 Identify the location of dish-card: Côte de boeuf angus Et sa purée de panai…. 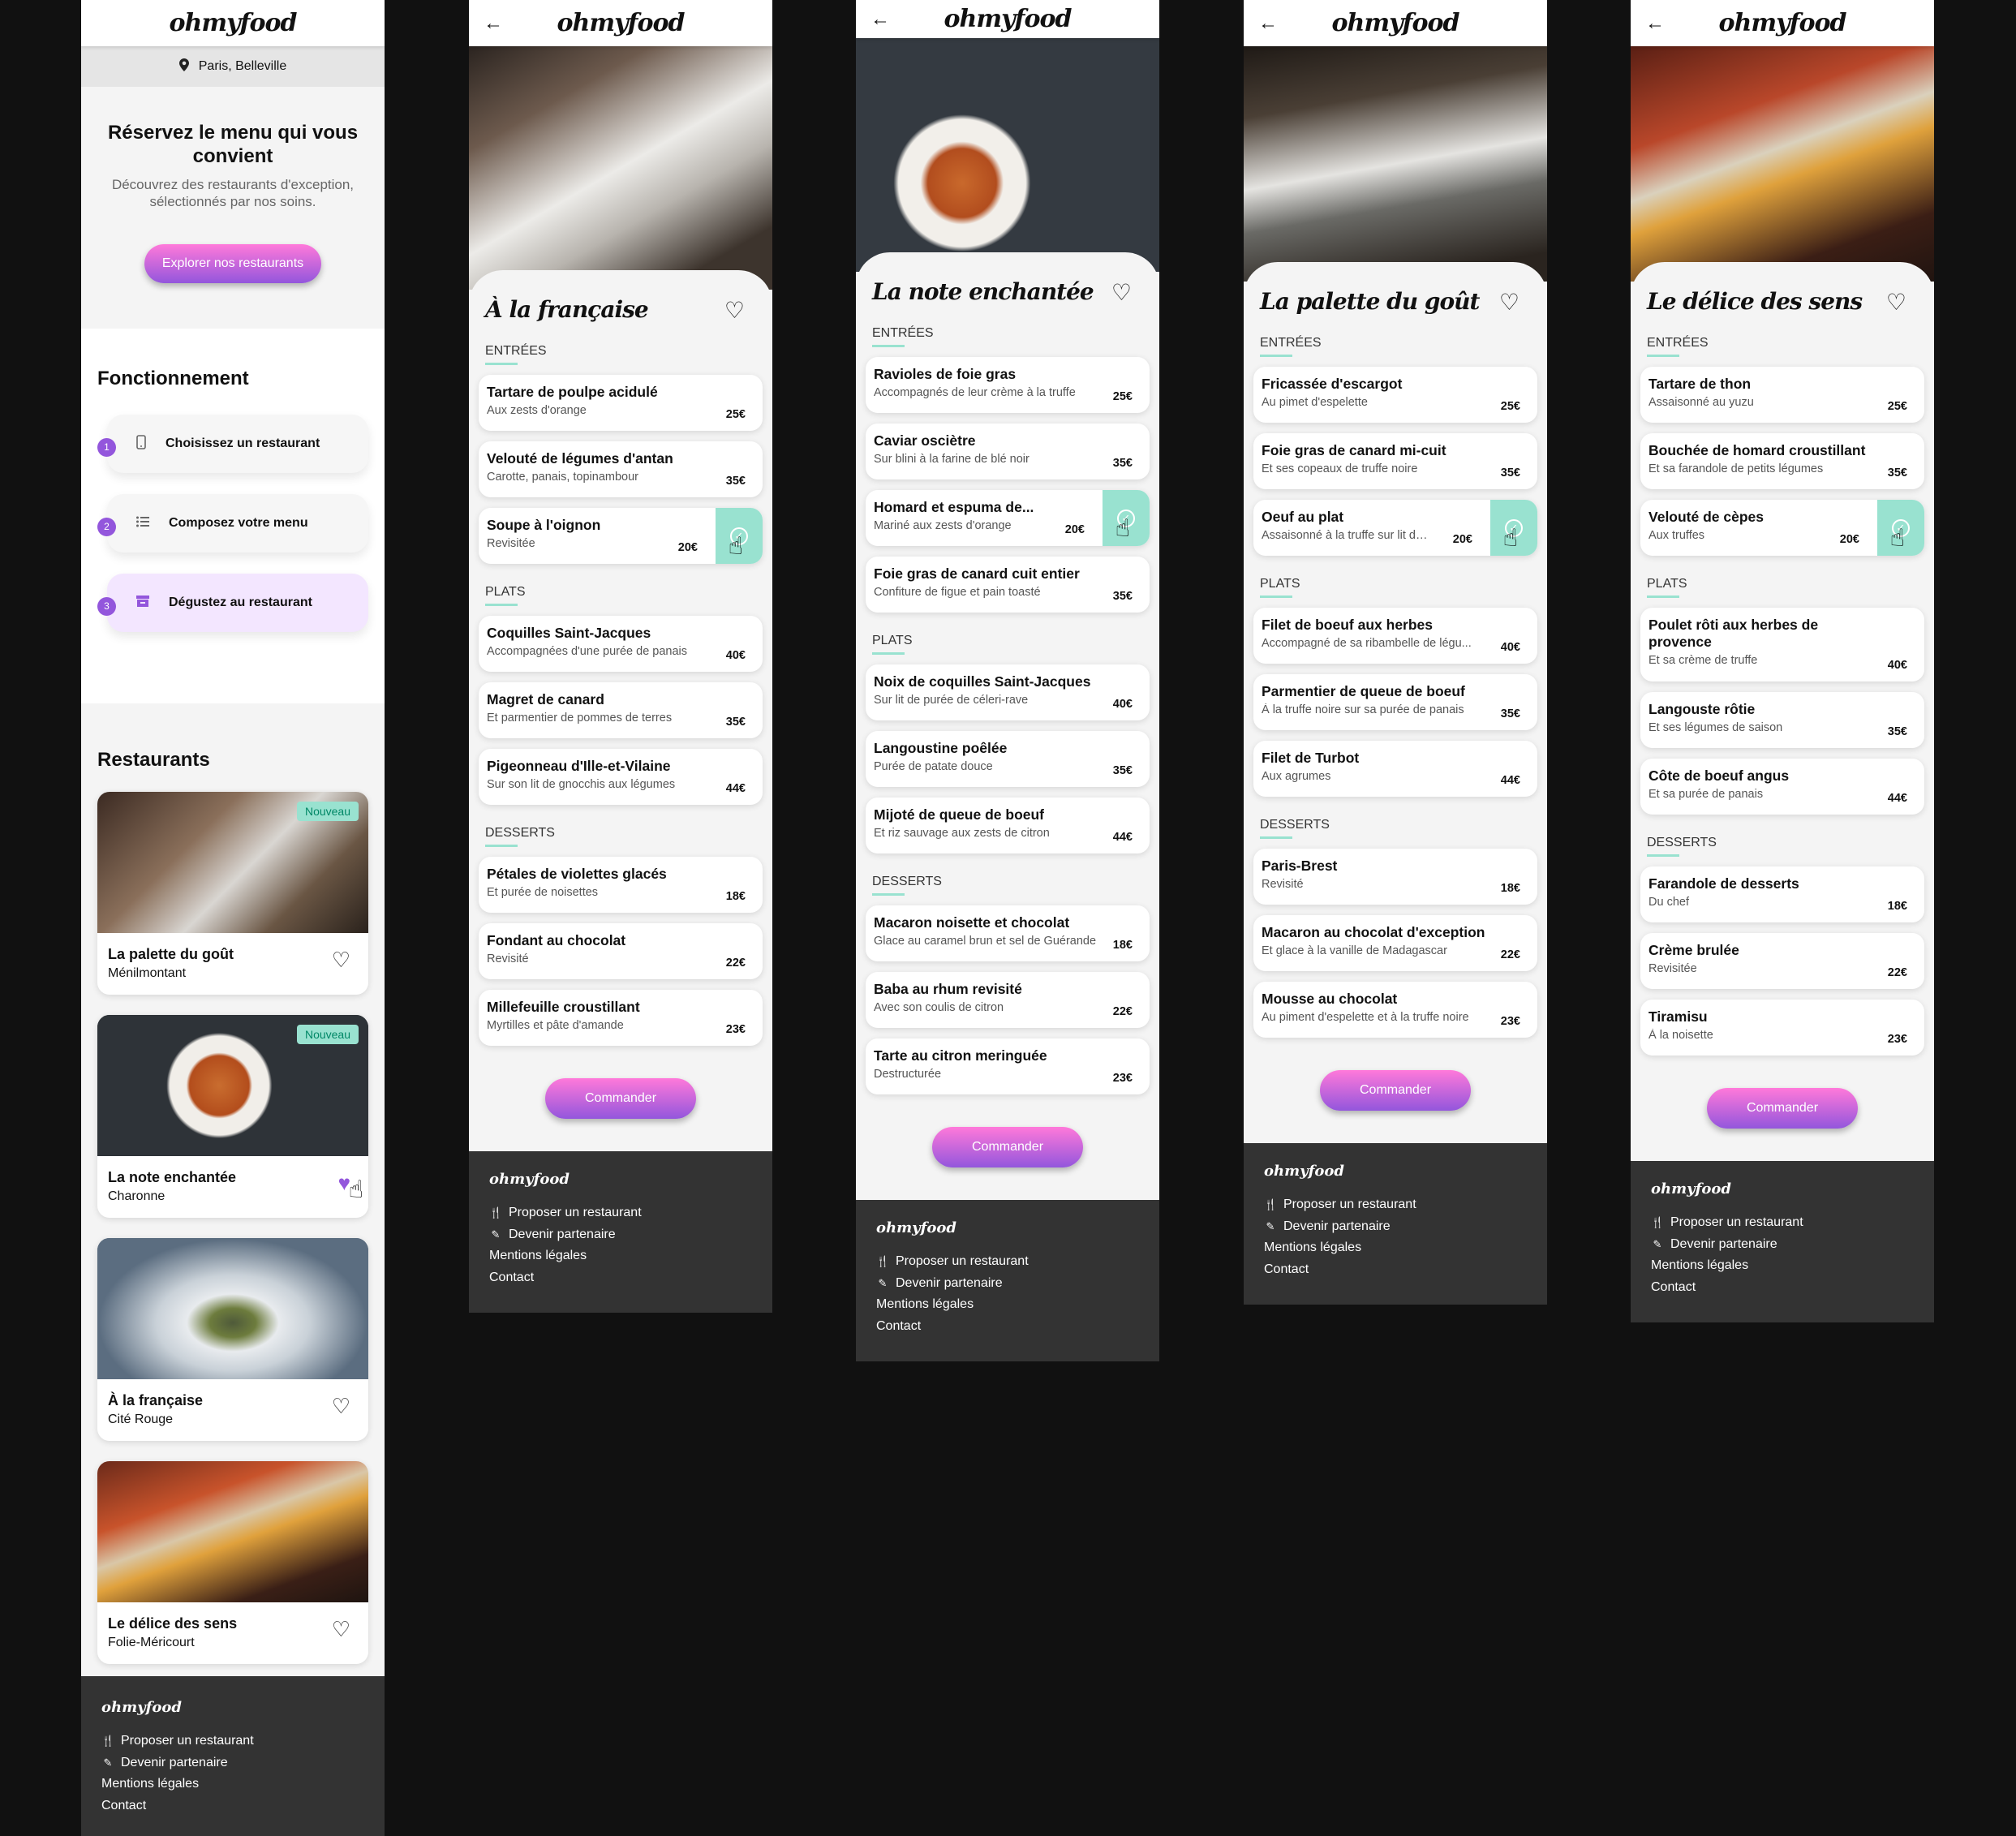
(1782, 787).